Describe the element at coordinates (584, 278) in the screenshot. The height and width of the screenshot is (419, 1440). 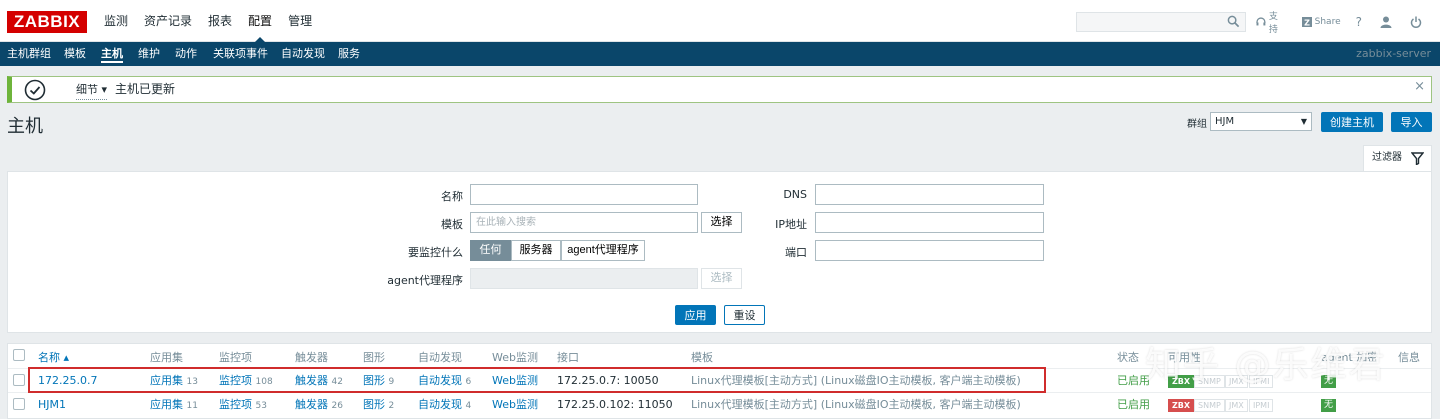
I see `proxy-field` at that location.